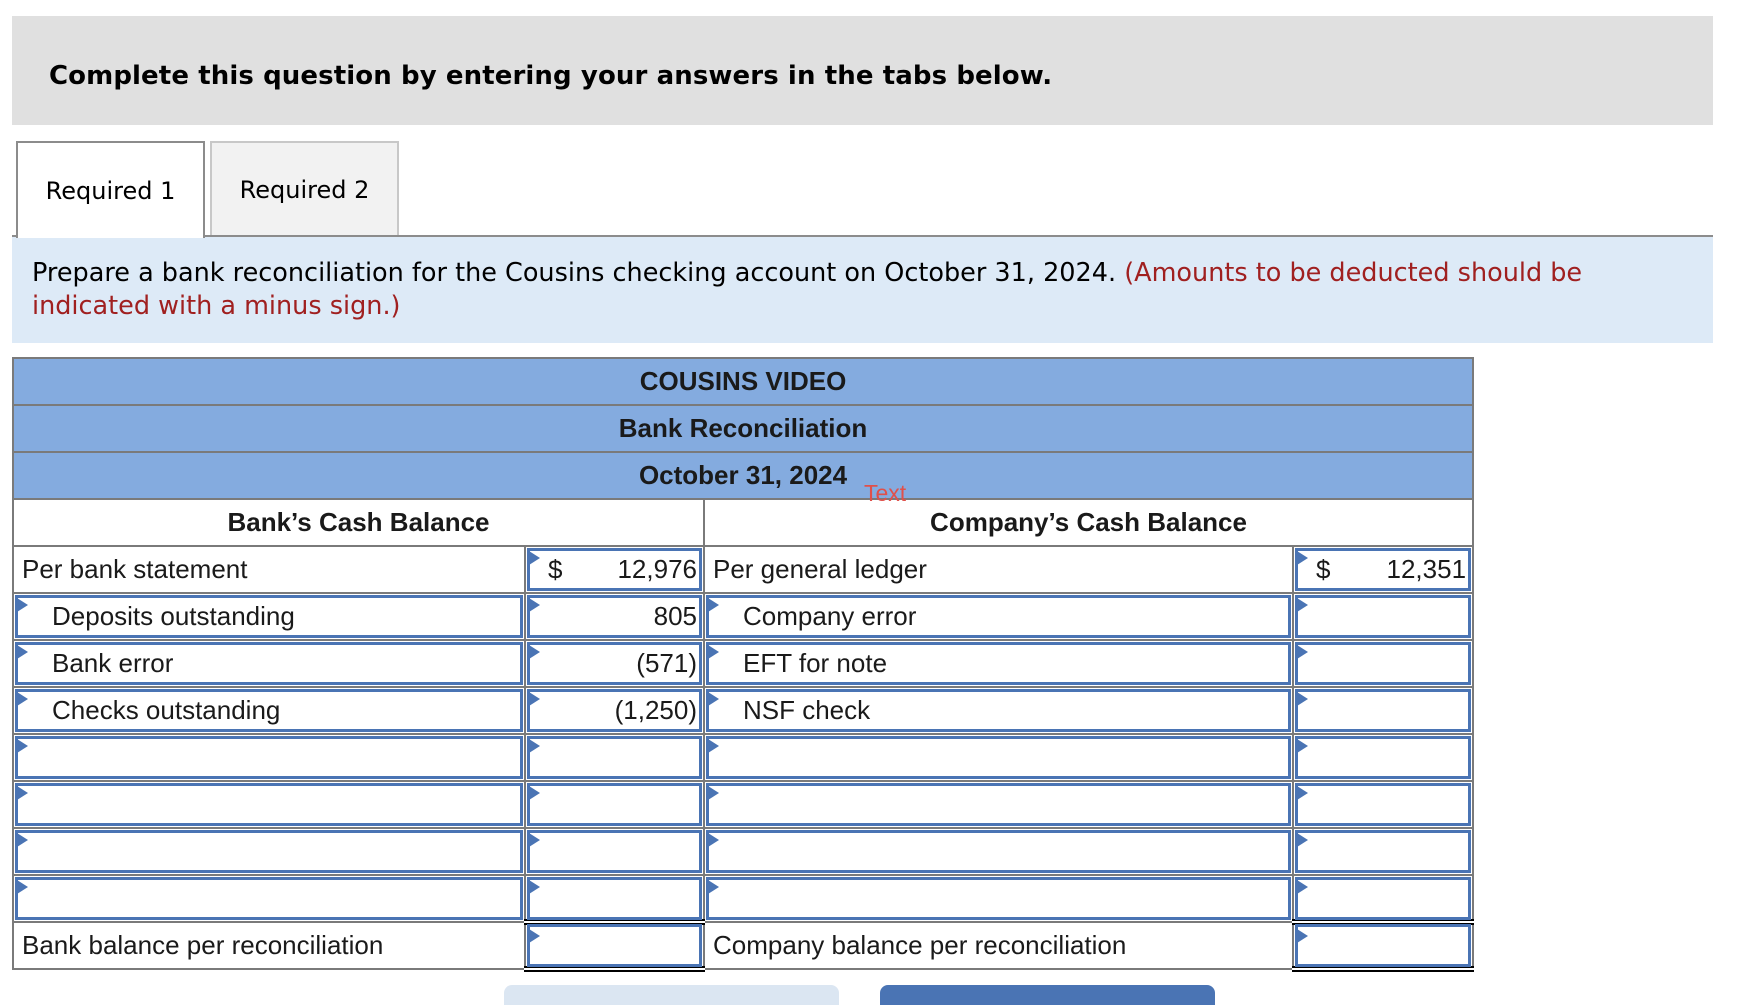  Describe the element at coordinates (1047, 995) in the screenshot. I see `next-button` at that location.